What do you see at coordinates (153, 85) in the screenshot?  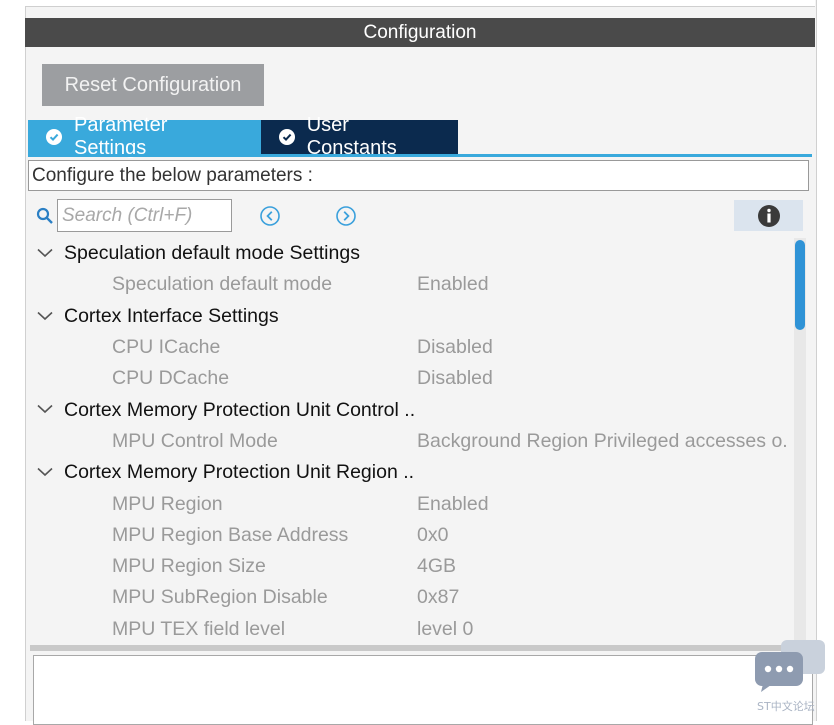 I see `reset-configuration-button: Reset Configuration` at bounding box center [153, 85].